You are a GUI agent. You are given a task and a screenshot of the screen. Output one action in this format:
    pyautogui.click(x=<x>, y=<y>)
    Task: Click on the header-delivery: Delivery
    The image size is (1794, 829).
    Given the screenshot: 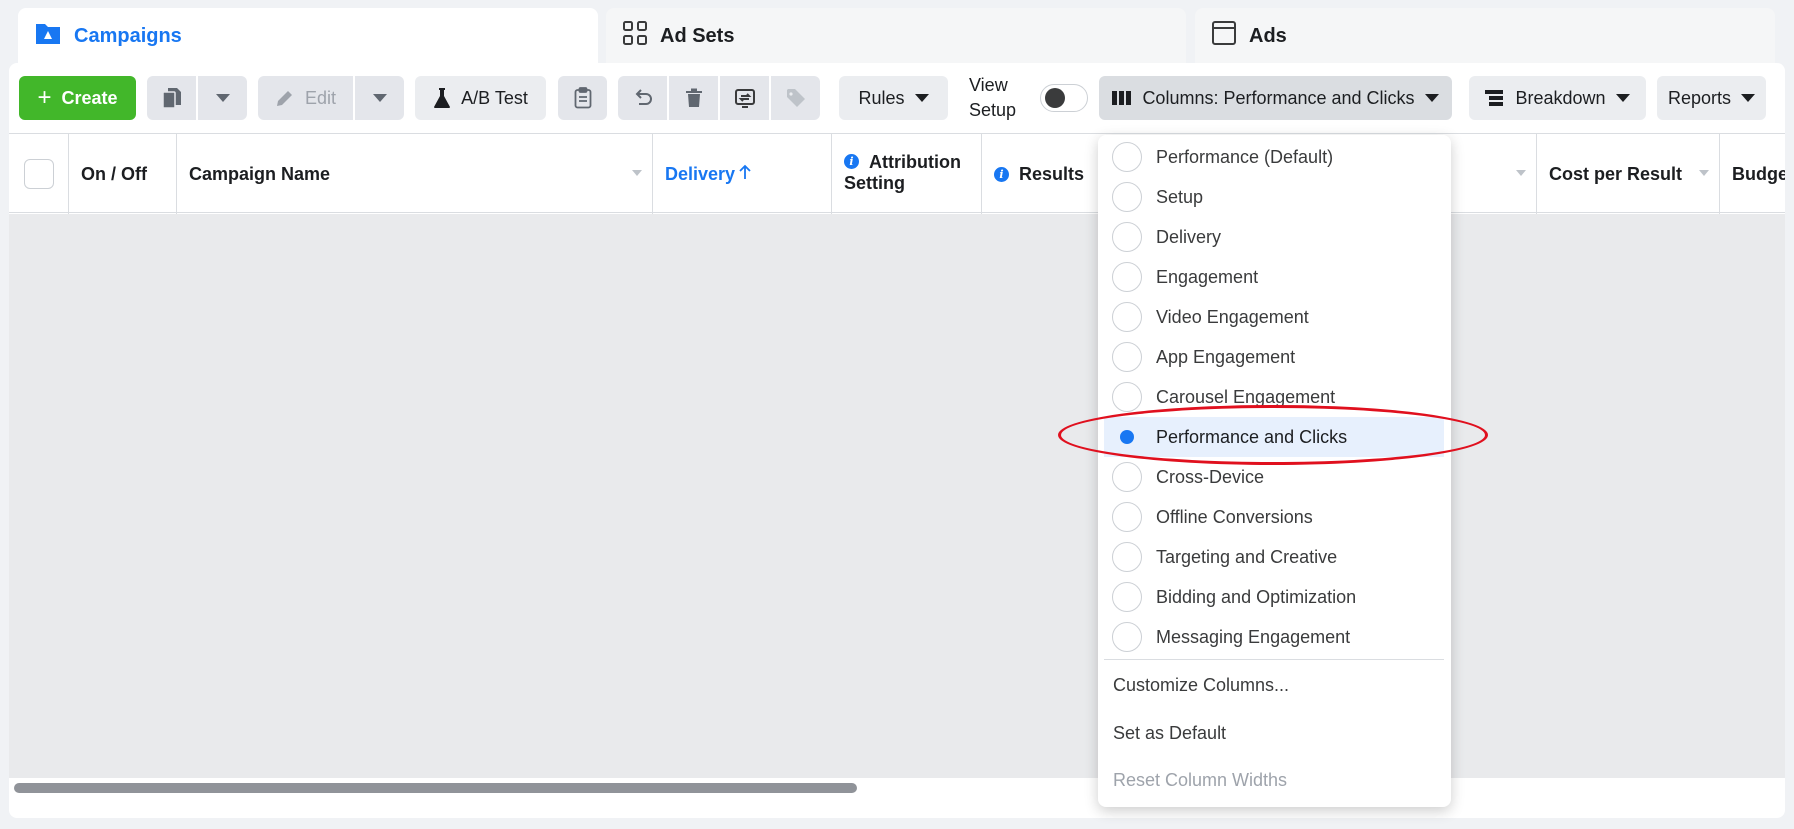 What is the action you would take?
    pyautogui.click(x=742, y=174)
    